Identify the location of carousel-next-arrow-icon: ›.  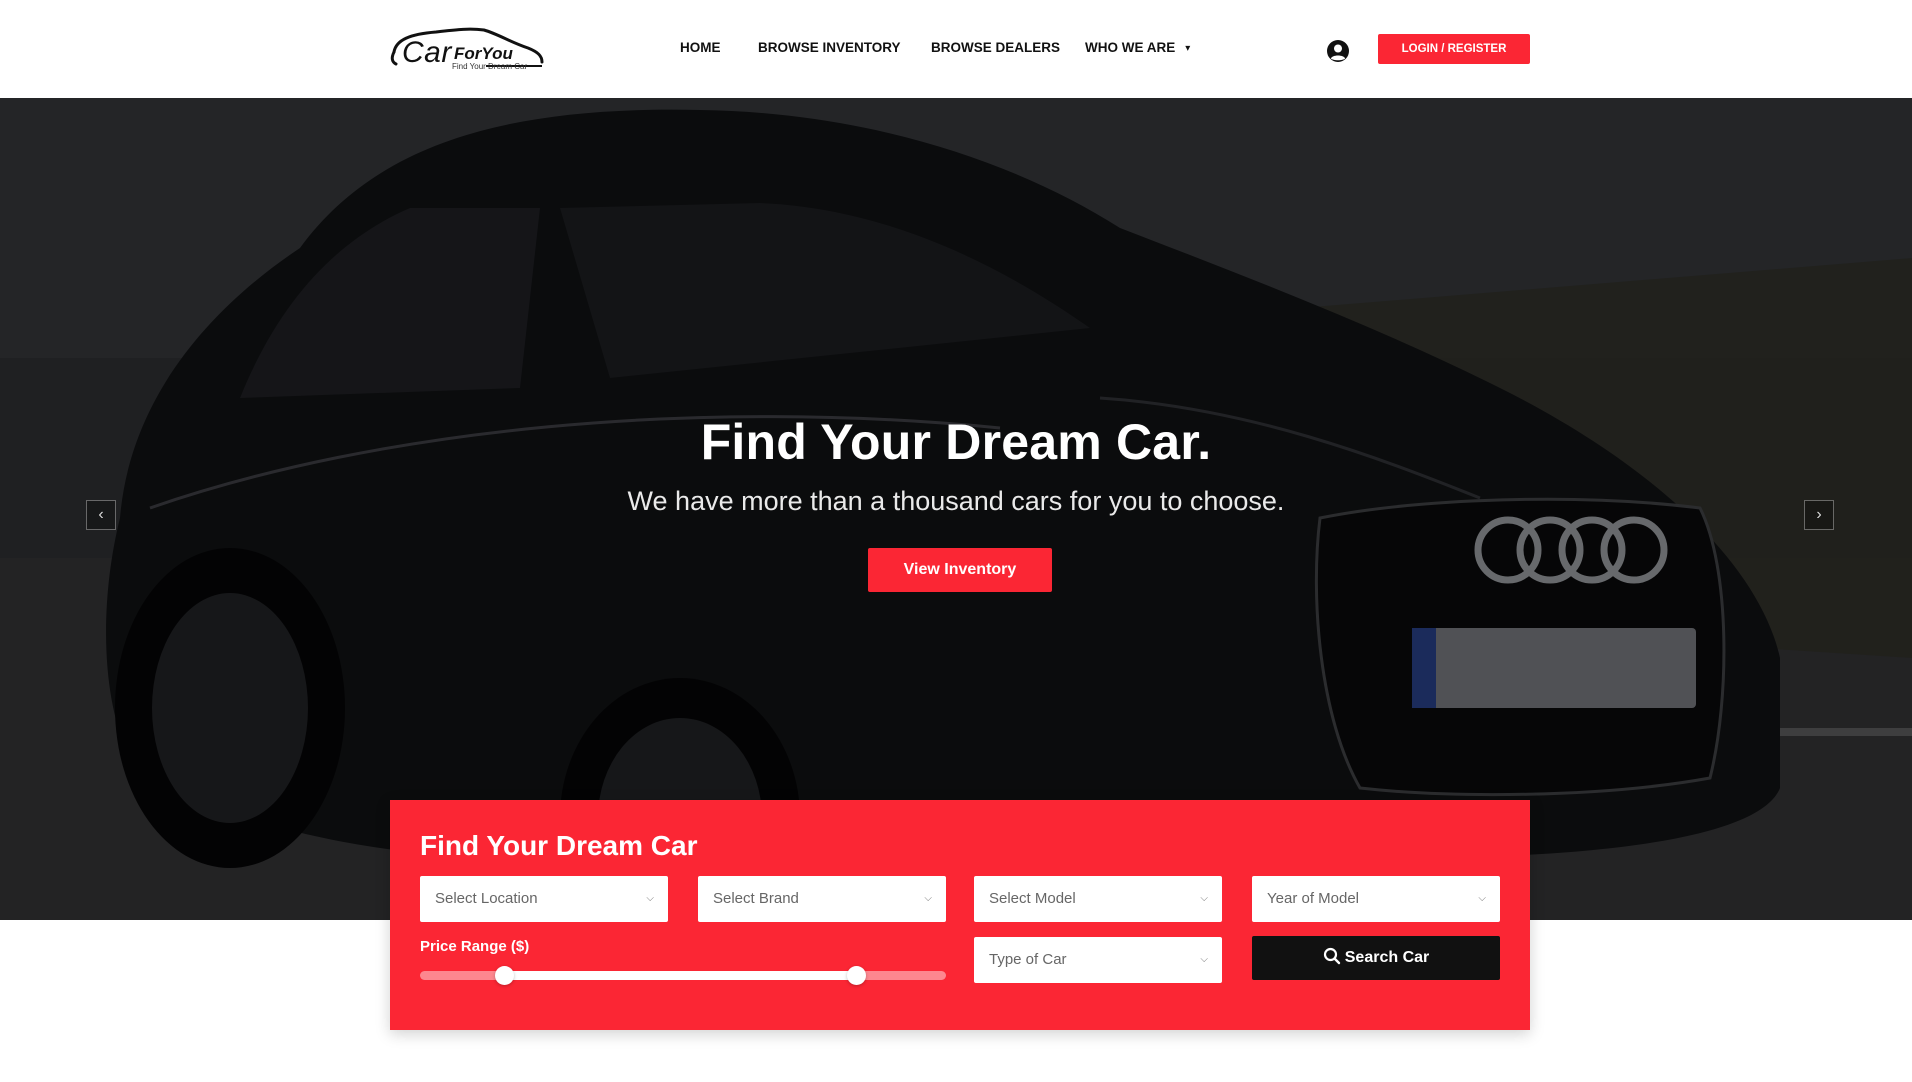
(1819, 515).